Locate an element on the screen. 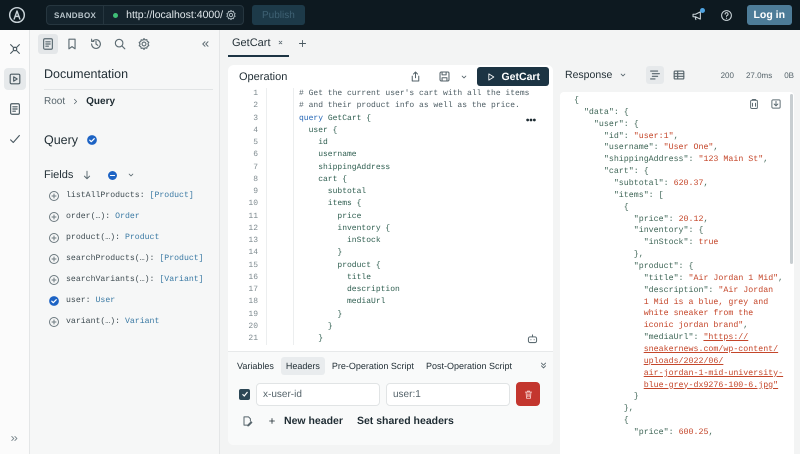  line-number: 20 is located at coordinates (252, 326).